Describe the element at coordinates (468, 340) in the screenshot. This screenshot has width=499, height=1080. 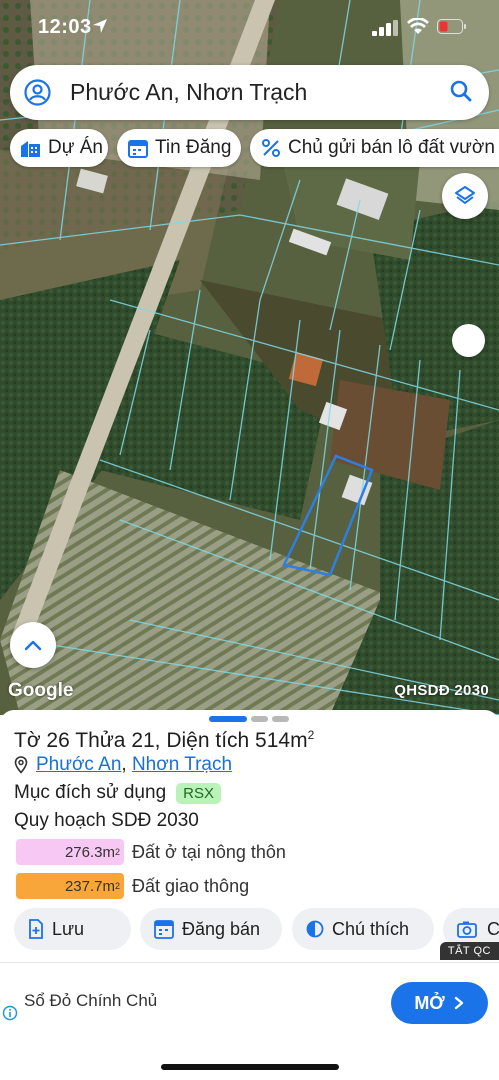
I see `map-control-dot` at that location.